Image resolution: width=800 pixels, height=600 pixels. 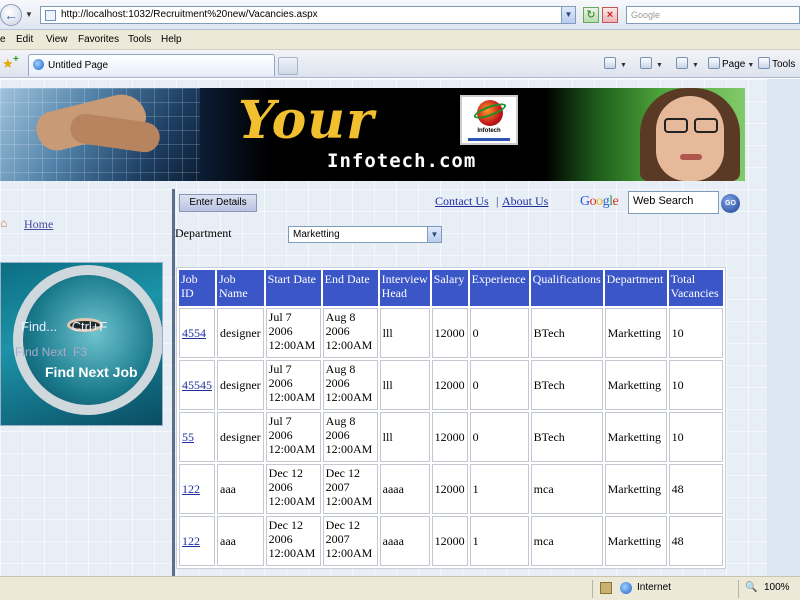 I want to click on refresh-icon: ↻, so click(x=591, y=15).